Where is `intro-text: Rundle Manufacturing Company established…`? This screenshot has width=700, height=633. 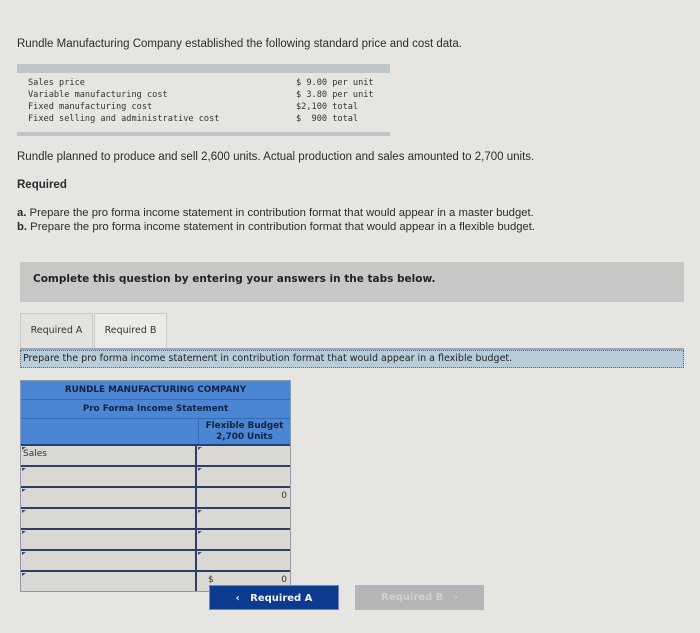 intro-text: Rundle Manufacturing Company established… is located at coordinates (239, 44).